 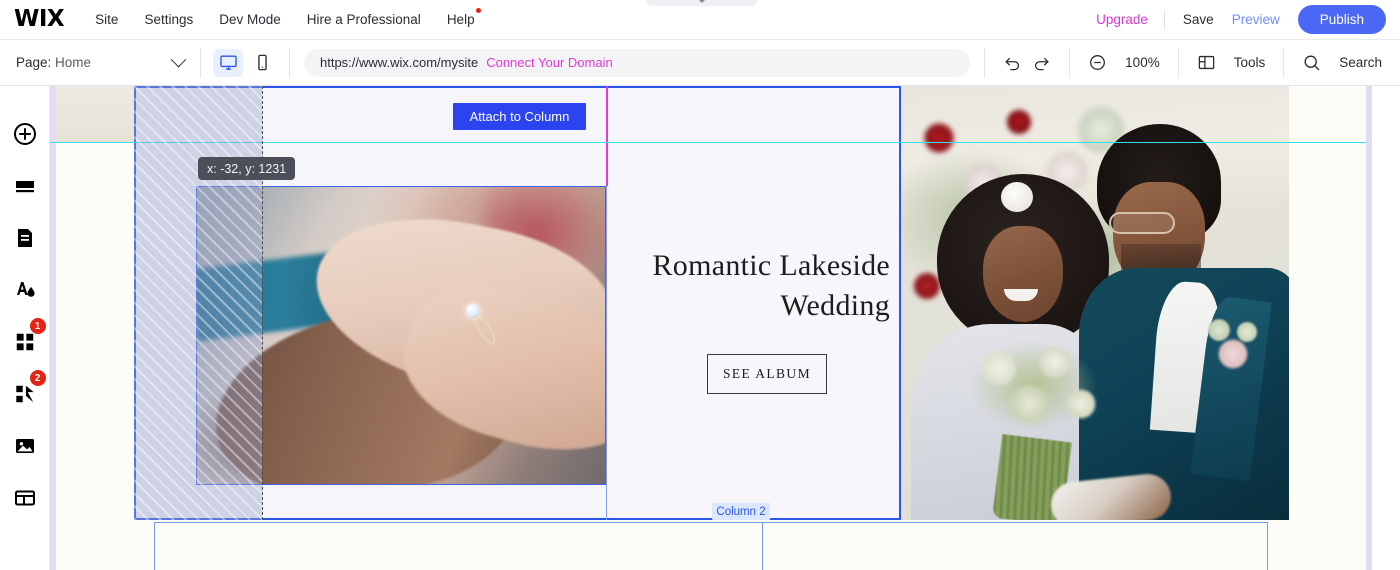 I want to click on sidebar-item-content-manager, so click(x=25, y=498).